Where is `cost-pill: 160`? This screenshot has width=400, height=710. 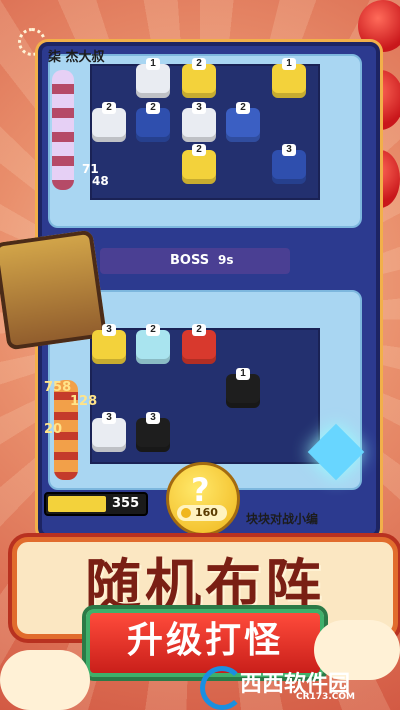
cost-pill: 160 is located at coordinates (202, 513).